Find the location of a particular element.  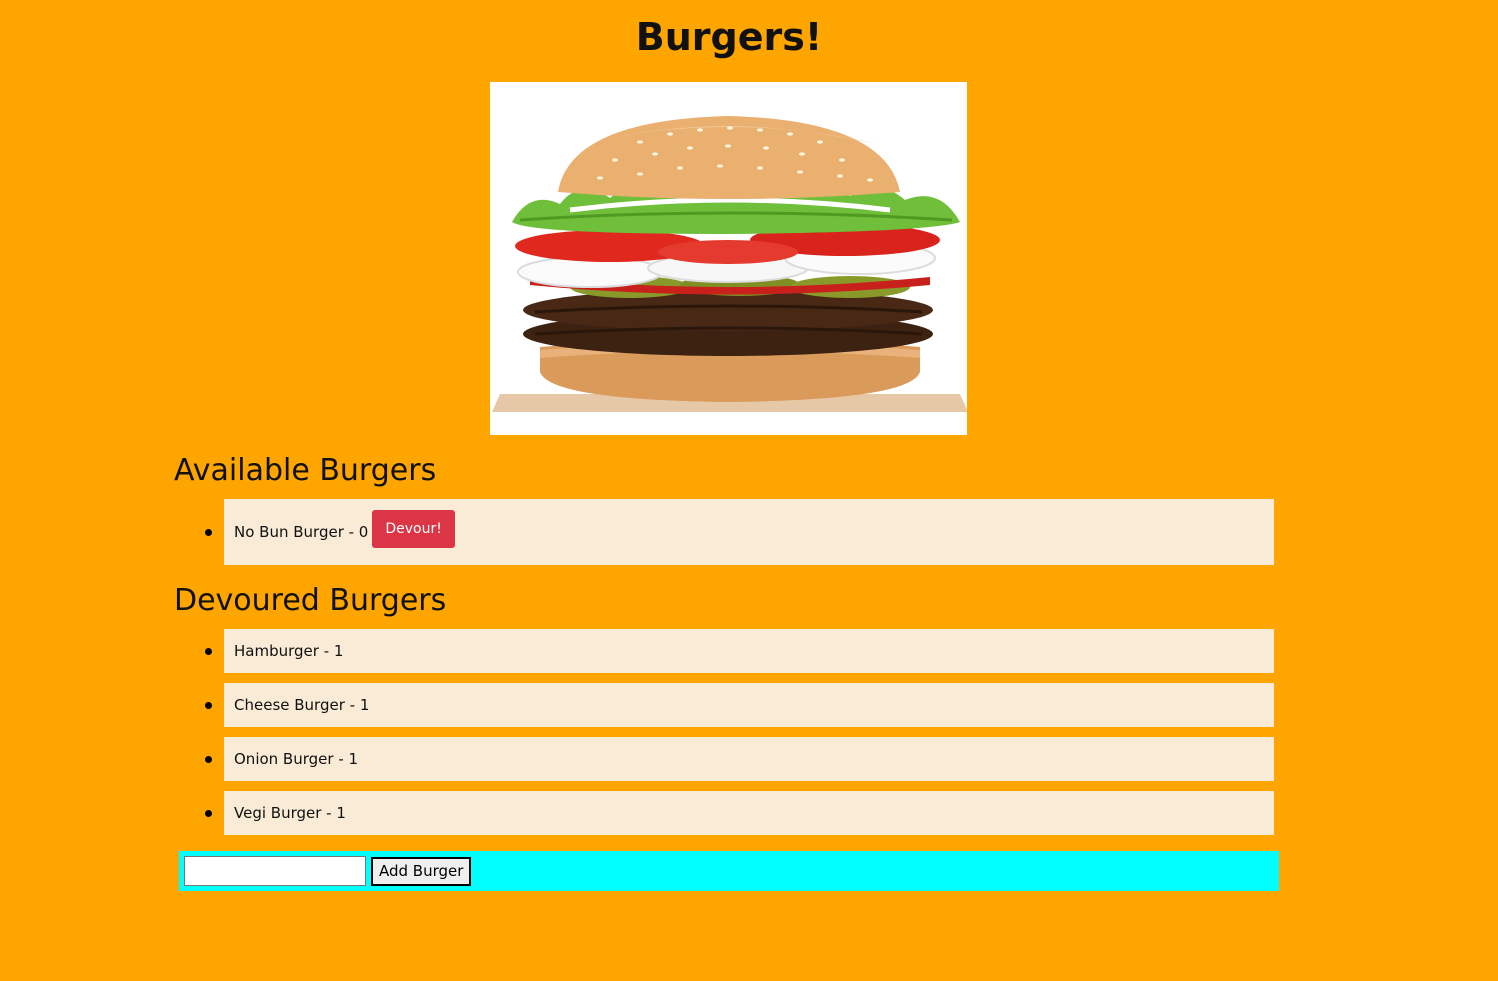

add-burger-button: Add Burger is located at coordinates (421, 871).